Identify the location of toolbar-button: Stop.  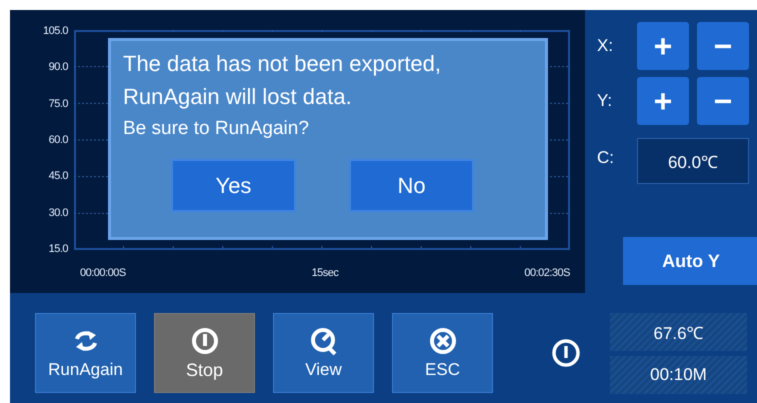
(204, 353).